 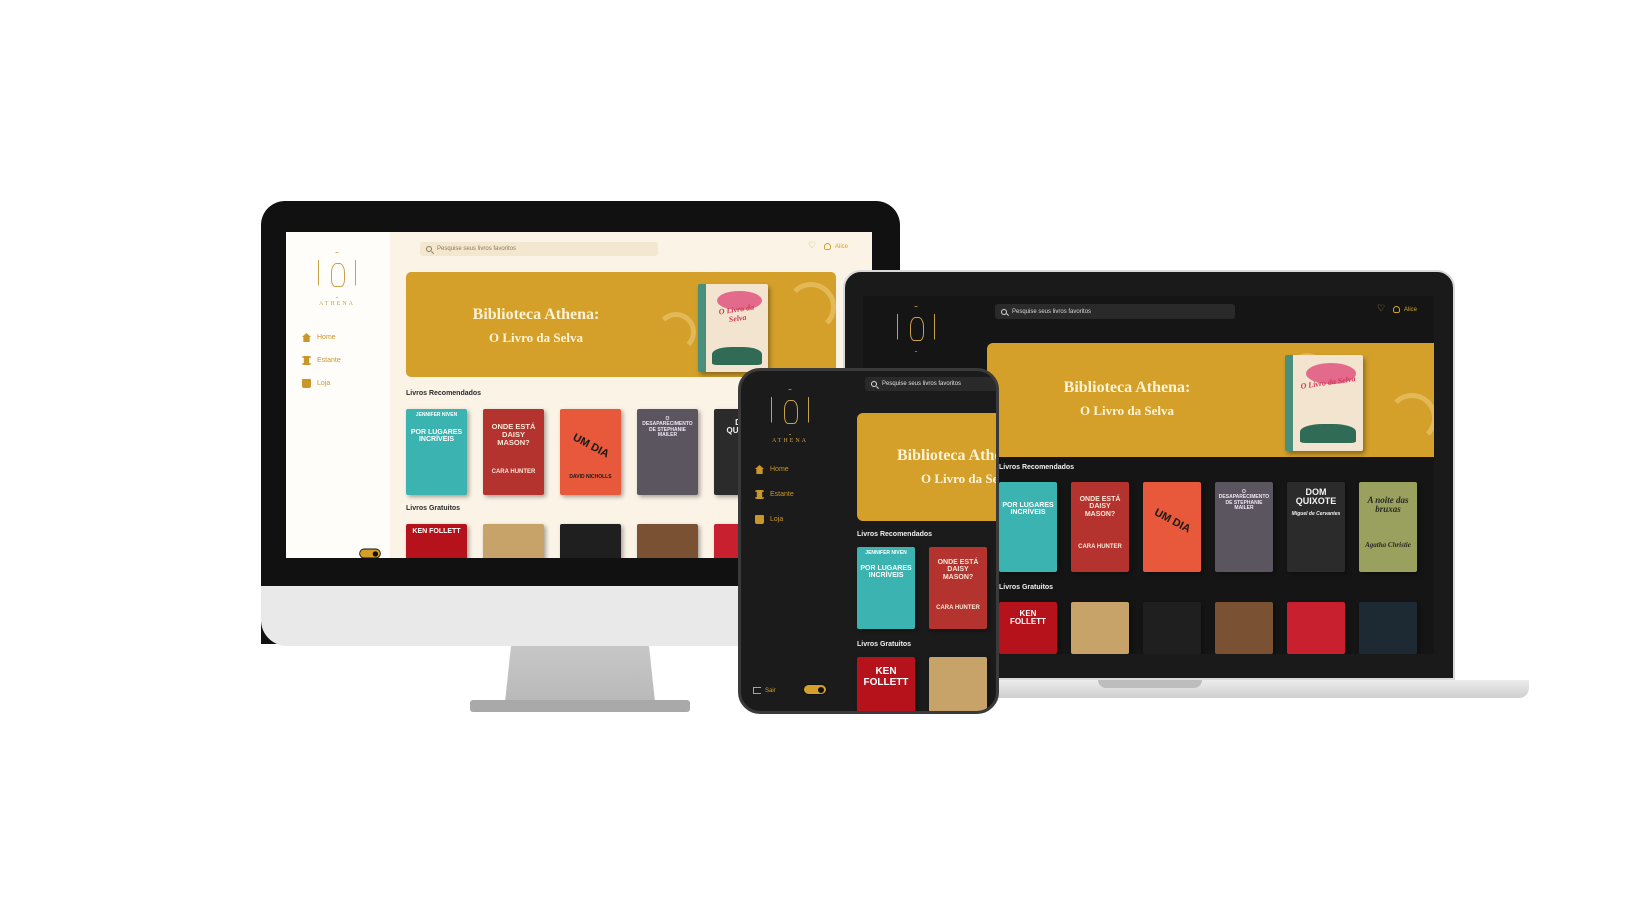 What do you see at coordinates (1388, 527) in the screenshot?
I see `book-cover: A noite das bruxas Agatha Christie` at bounding box center [1388, 527].